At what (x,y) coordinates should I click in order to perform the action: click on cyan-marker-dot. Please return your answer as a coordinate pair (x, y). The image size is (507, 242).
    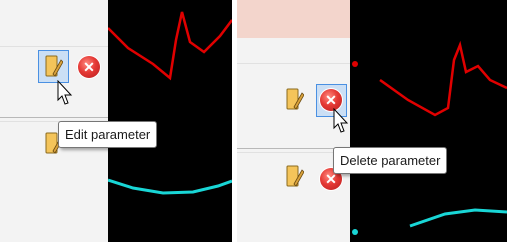
    Looking at the image, I should click on (355, 232).